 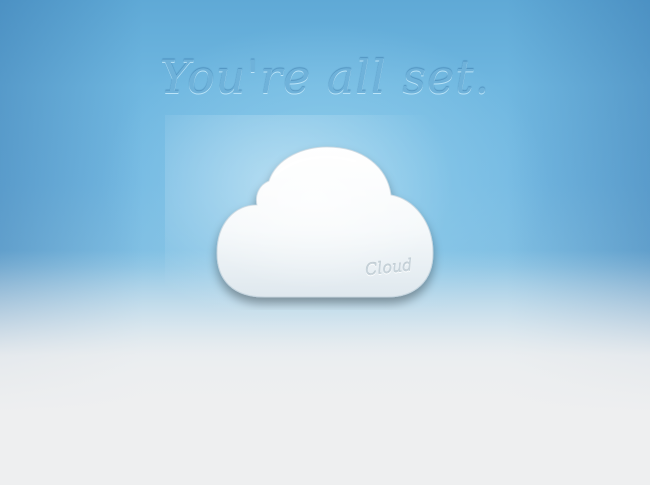 I want to click on page-title: You're all set., so click(x=325, y=77).